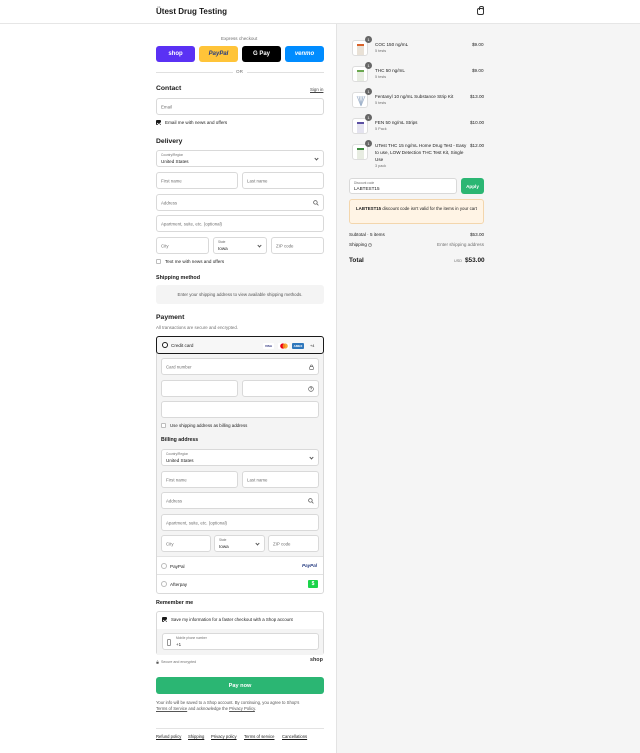 The width and height of the screenshot is (640, 753). I want to click on or-divider: OR, so click(239, 71).